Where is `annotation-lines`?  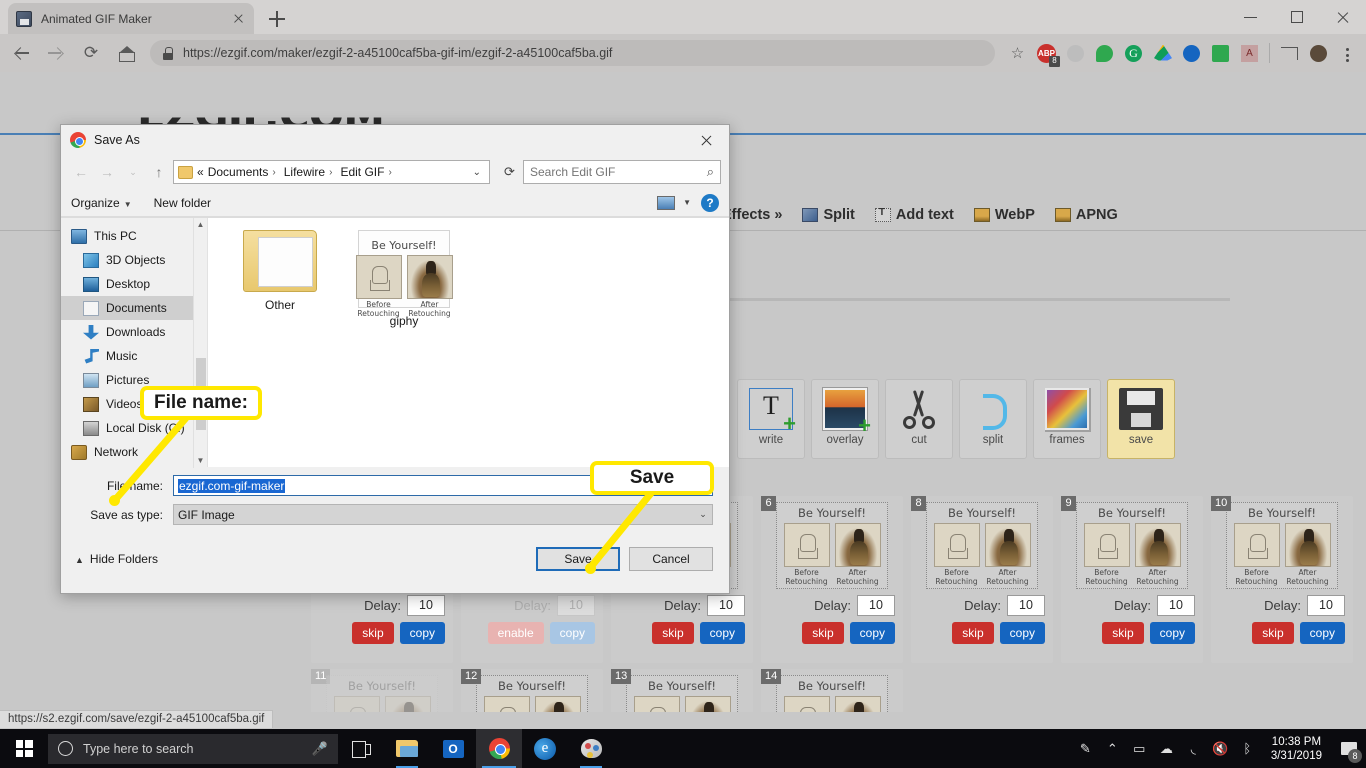
annotation-lines is located at coordinates (383, 493).